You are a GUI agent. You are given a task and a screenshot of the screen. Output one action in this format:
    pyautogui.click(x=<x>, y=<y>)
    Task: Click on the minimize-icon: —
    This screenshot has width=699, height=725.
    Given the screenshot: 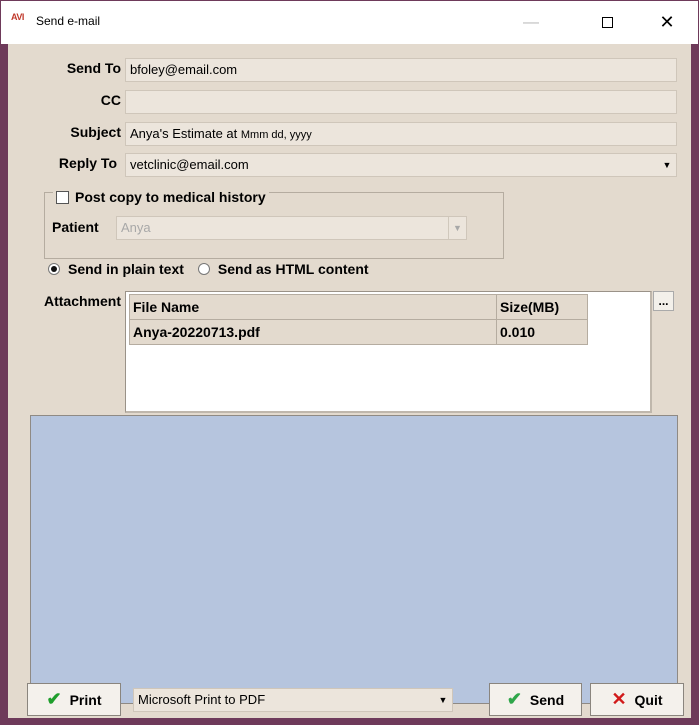 What is the action you would take?
    pyautogui.click(x=531, y=22)
    